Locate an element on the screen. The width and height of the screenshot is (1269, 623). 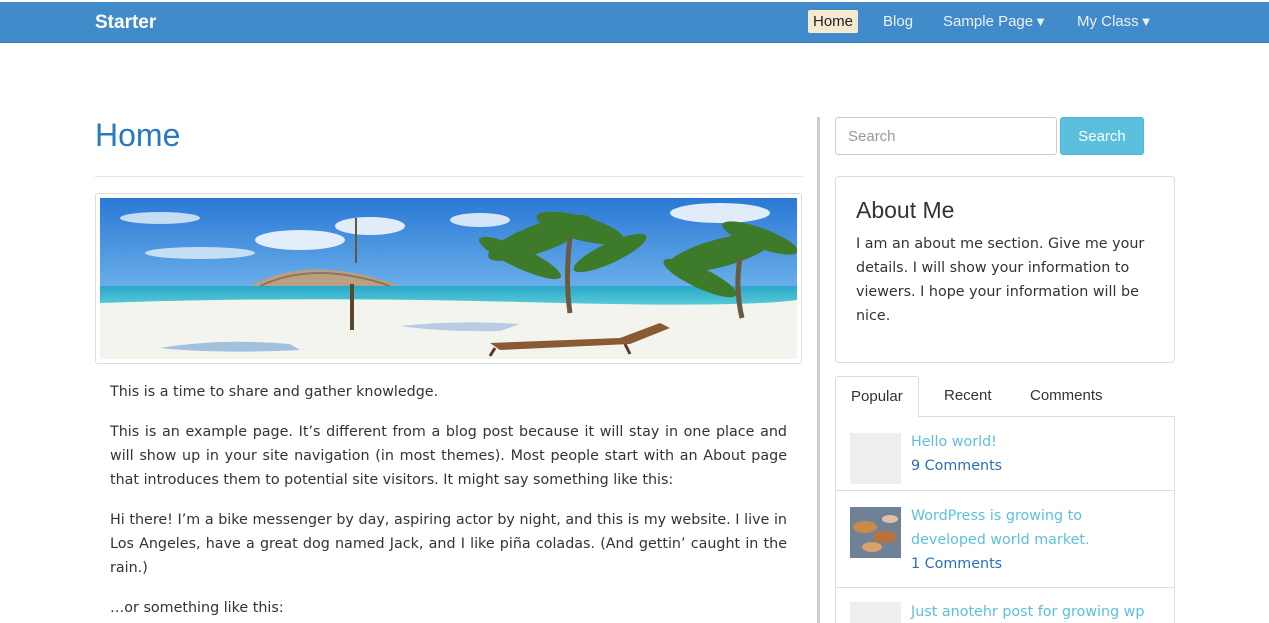
nav-sample-page: Sample Page▼ is located at coordinates (995, 21).